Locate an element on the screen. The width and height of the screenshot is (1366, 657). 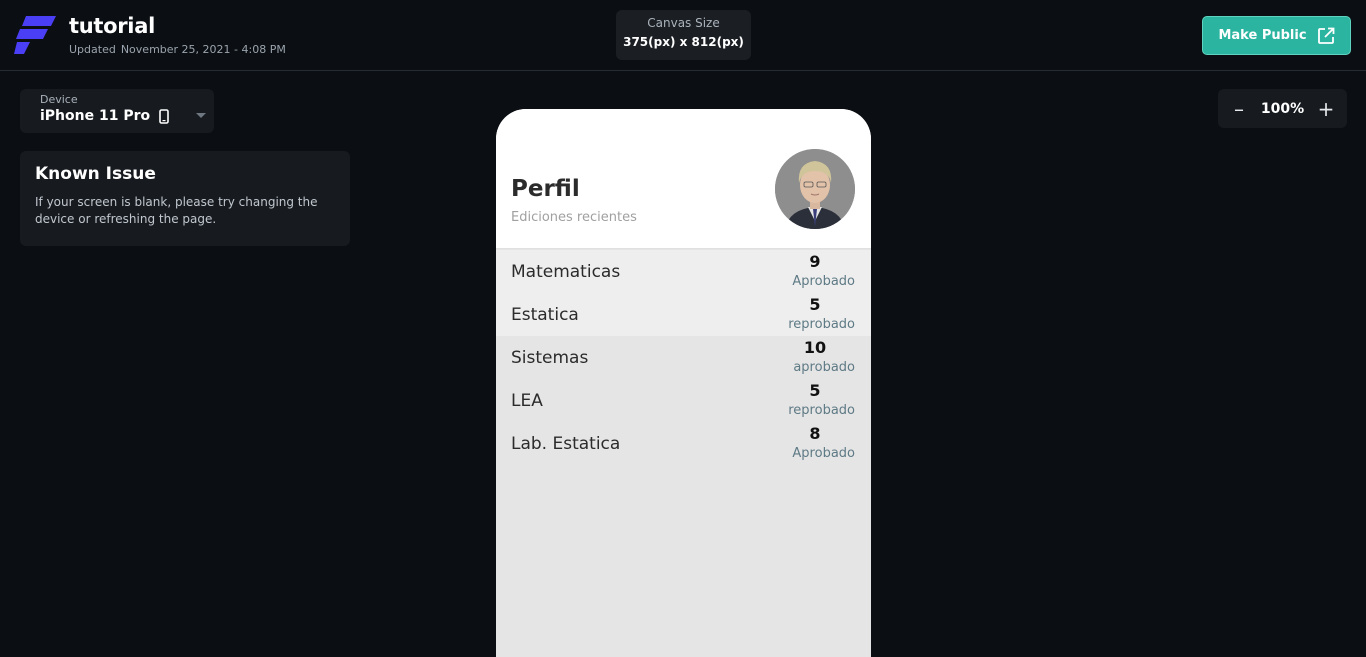
known-issue-title: Known Issue is located at coordinates (95, 174).